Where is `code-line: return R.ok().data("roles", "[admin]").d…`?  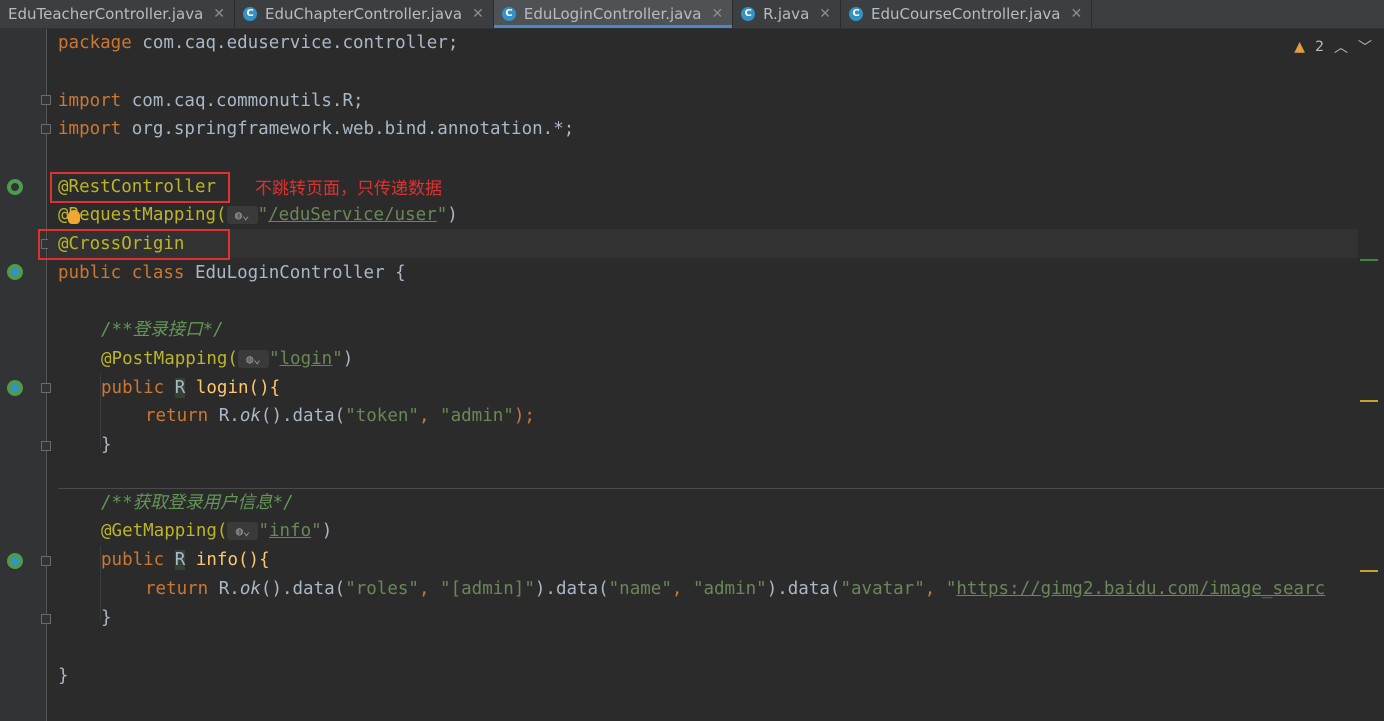
code-line: return R.ok().data("roles", "[admin]").d… is located at coordinates (735, 589).